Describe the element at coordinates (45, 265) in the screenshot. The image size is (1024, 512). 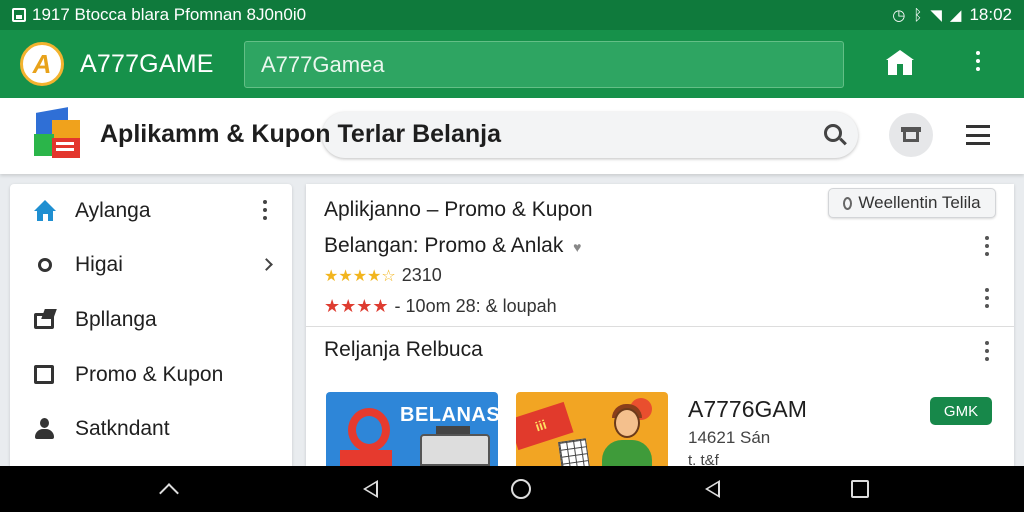
I see `gear-icon` at that location.